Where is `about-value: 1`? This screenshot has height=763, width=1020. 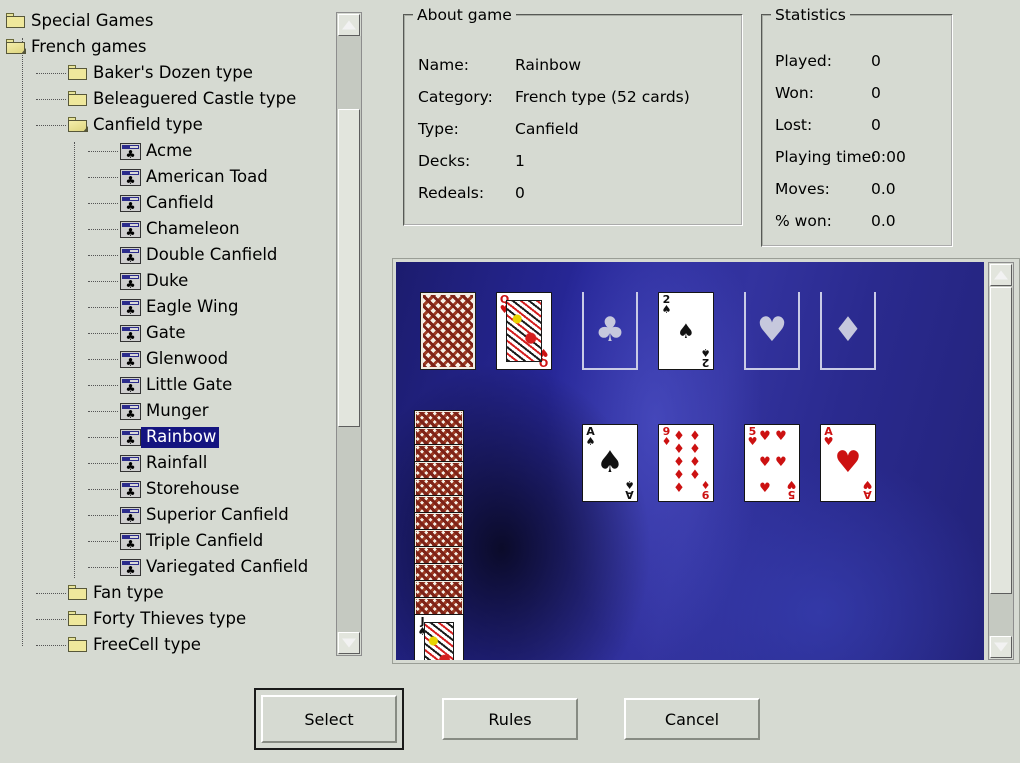 about-value: 1 is located at coordinates (520, 161).